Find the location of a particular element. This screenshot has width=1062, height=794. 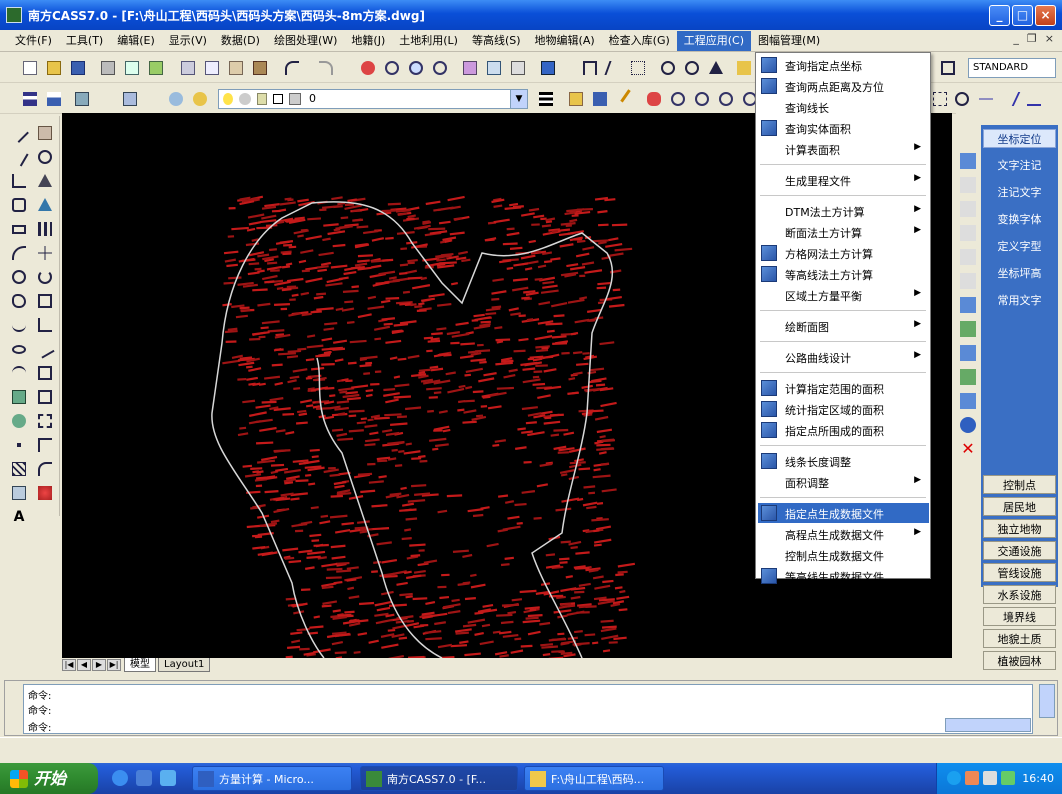

prev-tab-button: ◀ is located at coordinates (84, 665).